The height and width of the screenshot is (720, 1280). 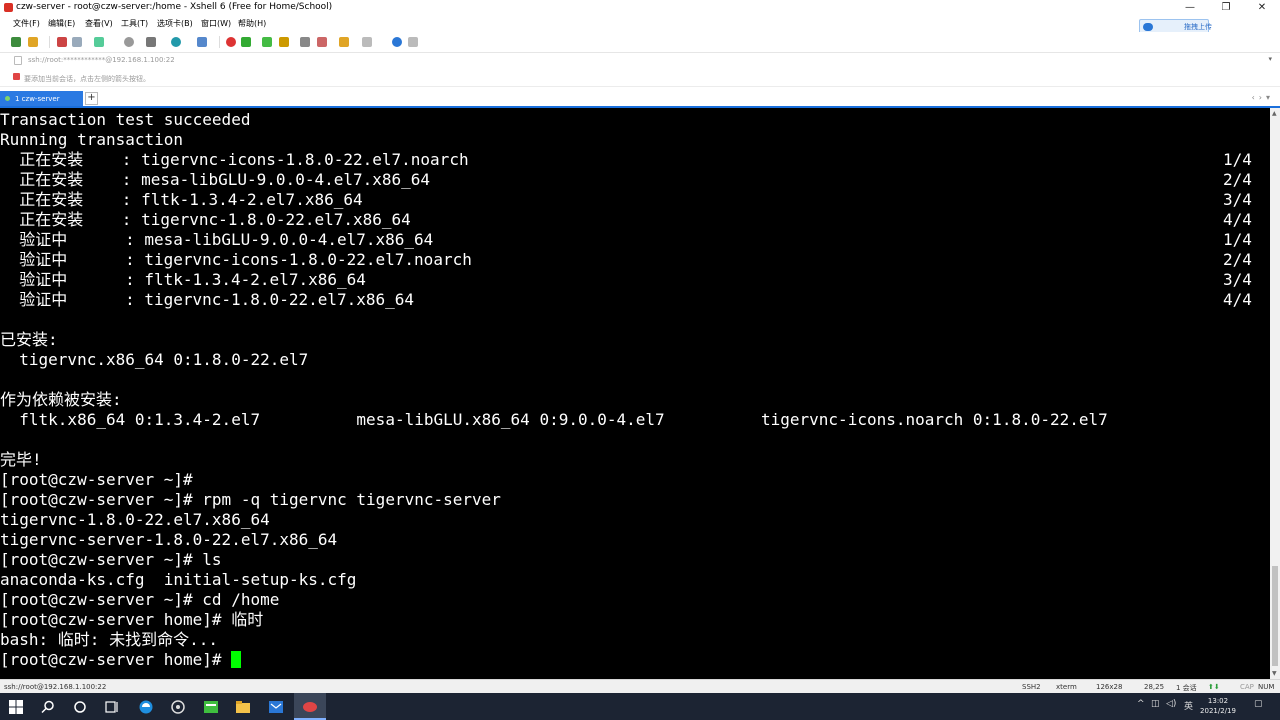 I want to click on ime-indicator: 英, so click(x=1188, y=705).